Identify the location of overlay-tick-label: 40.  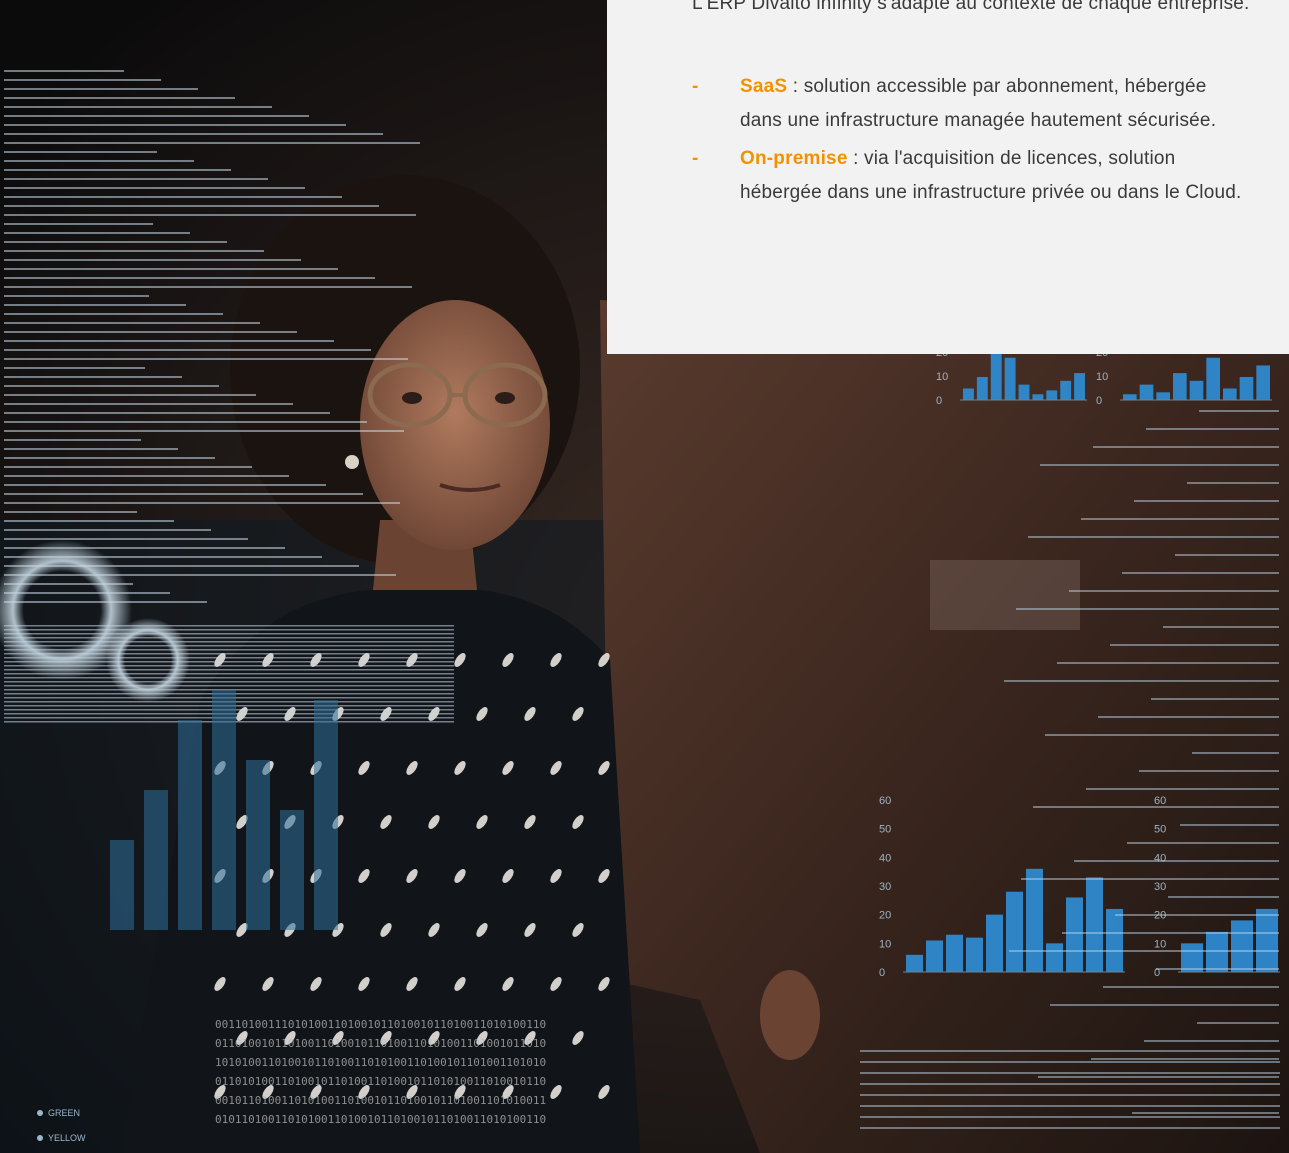
(1160, 858).